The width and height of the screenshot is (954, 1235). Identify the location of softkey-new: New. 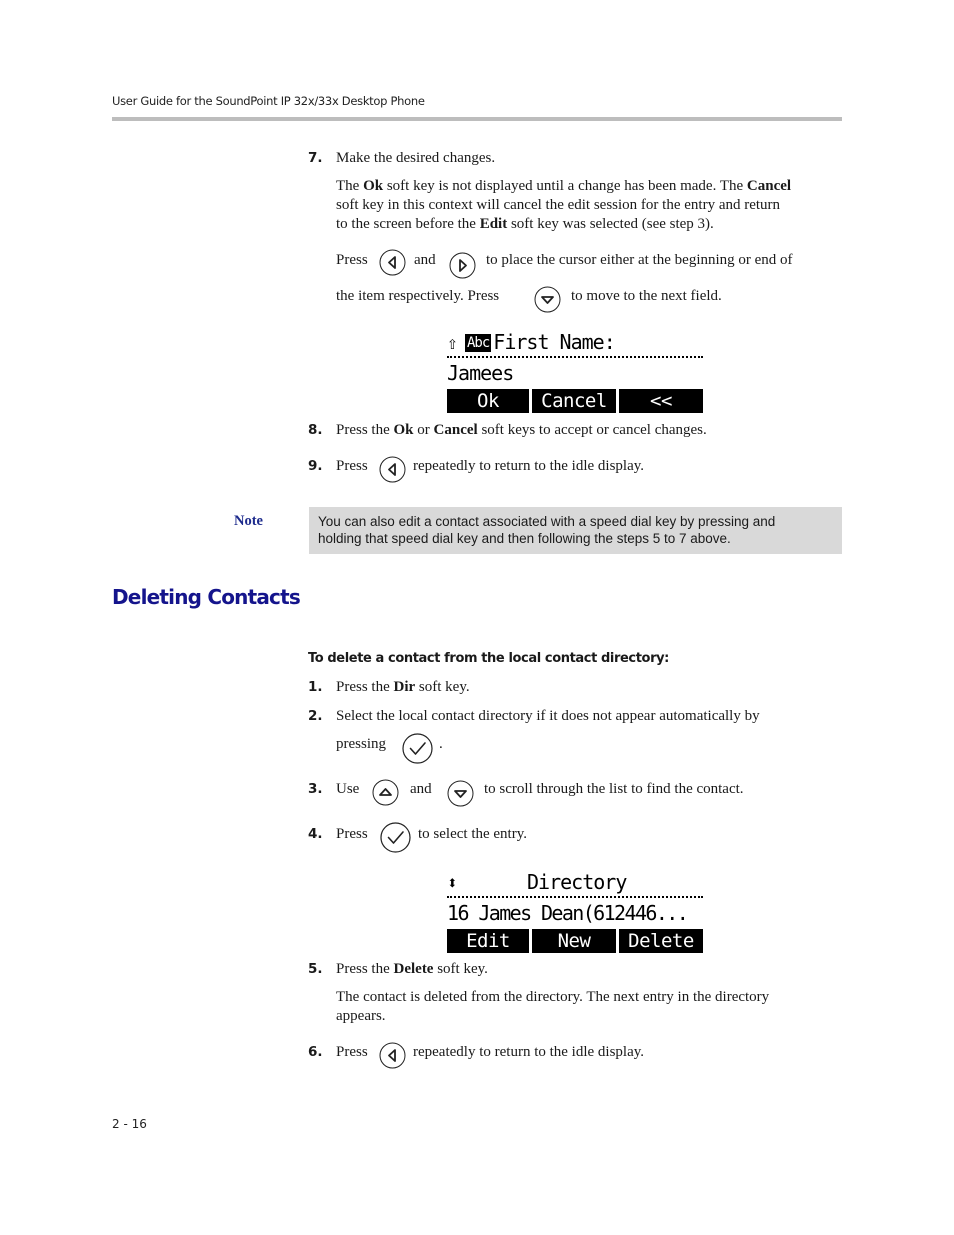
(574, 941).